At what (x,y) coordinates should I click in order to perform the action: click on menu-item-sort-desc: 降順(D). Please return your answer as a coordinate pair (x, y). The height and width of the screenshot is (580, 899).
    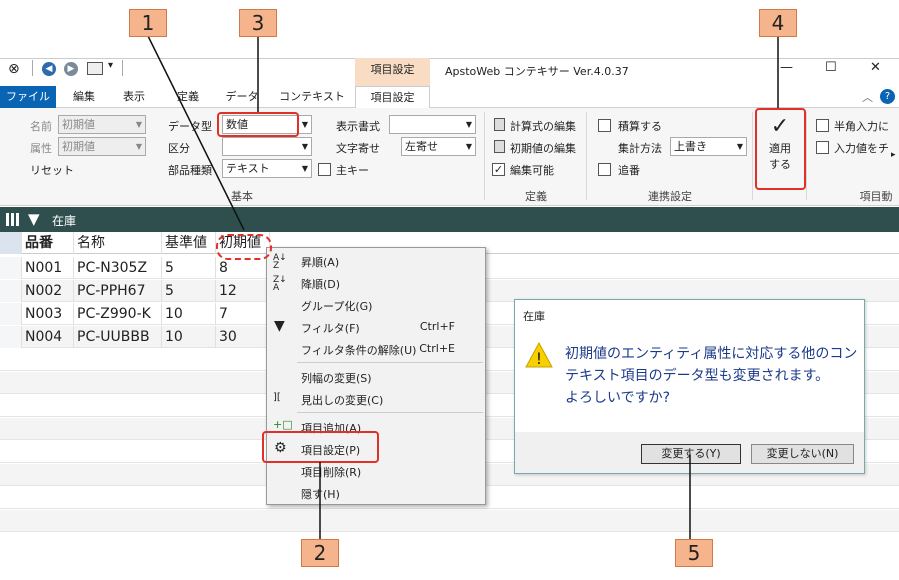
    Looking at the image, I should click on (320, 284).